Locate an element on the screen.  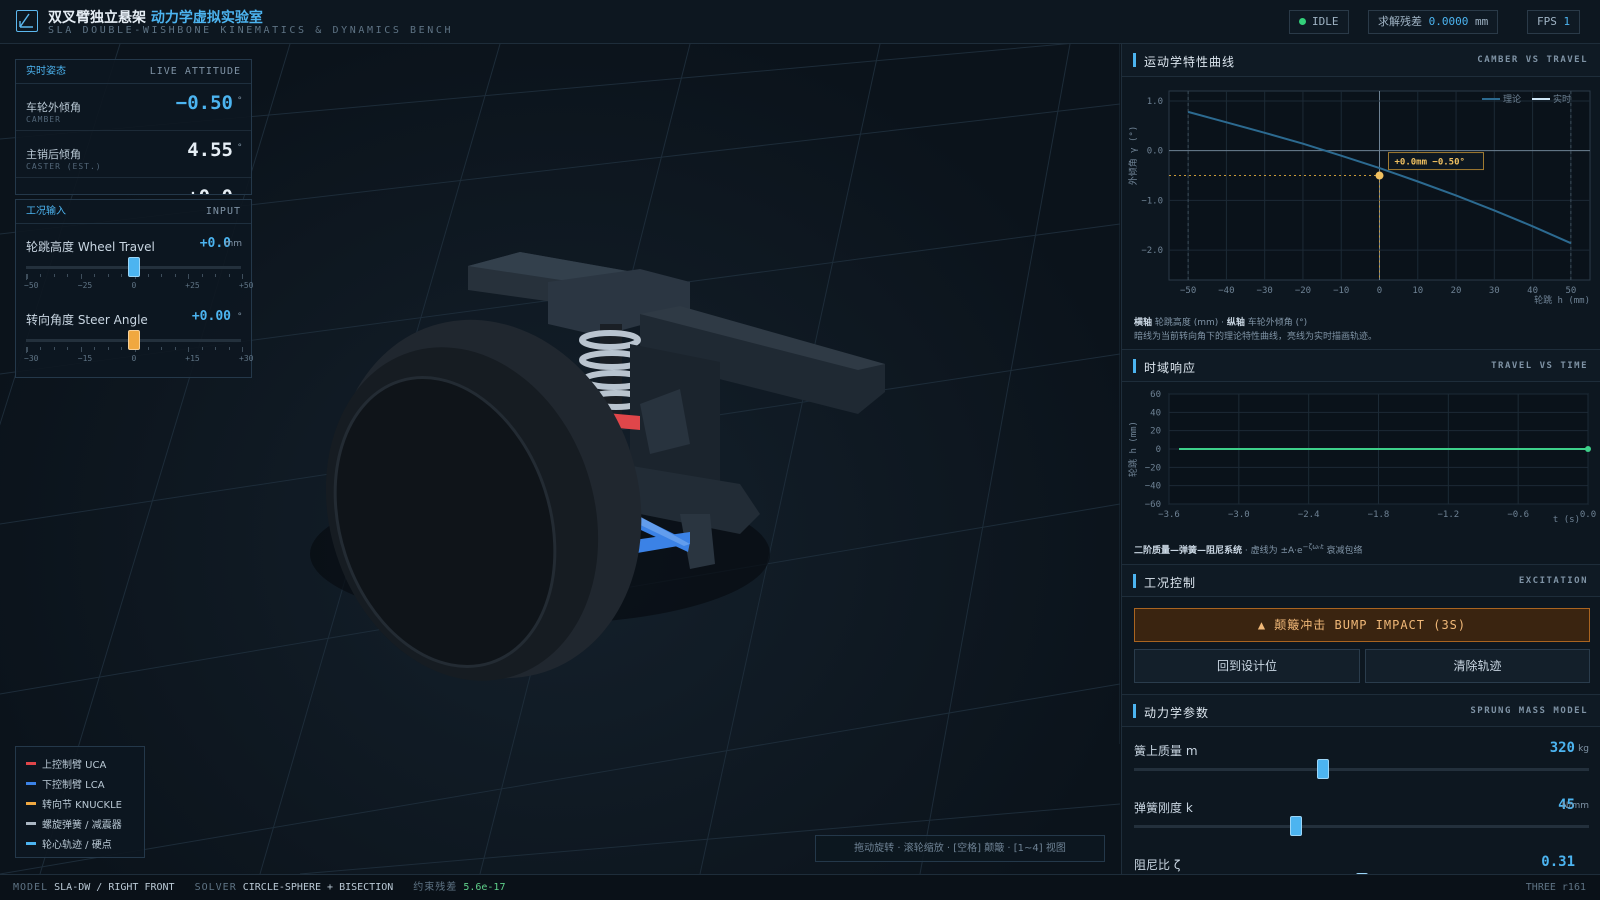
kinematics-title-en: CAMBER VS TRAVEL is located at coordinates (1532, 60).